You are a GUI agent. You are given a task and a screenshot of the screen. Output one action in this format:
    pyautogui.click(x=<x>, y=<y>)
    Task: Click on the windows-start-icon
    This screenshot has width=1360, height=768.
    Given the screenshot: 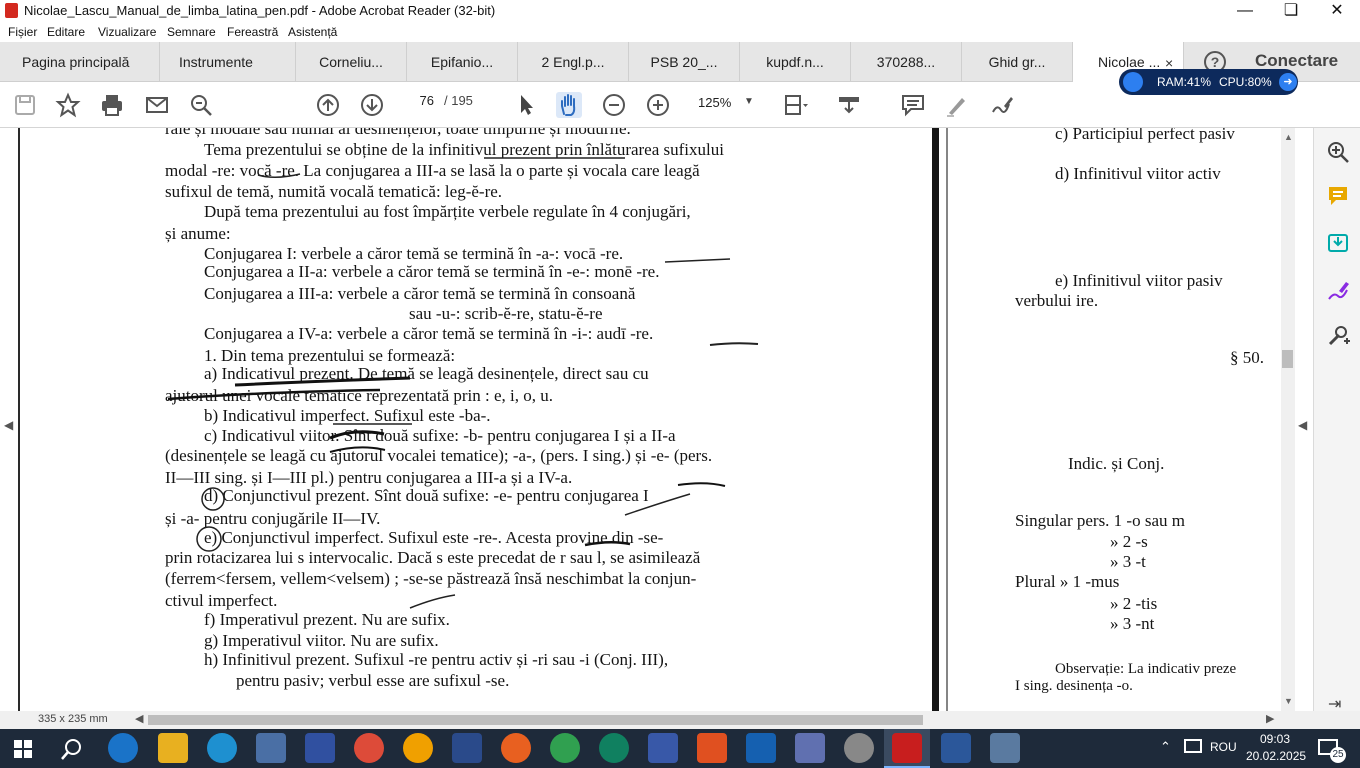 What is the action you would take?
    pyautogui.click(x=23, y=749)
    